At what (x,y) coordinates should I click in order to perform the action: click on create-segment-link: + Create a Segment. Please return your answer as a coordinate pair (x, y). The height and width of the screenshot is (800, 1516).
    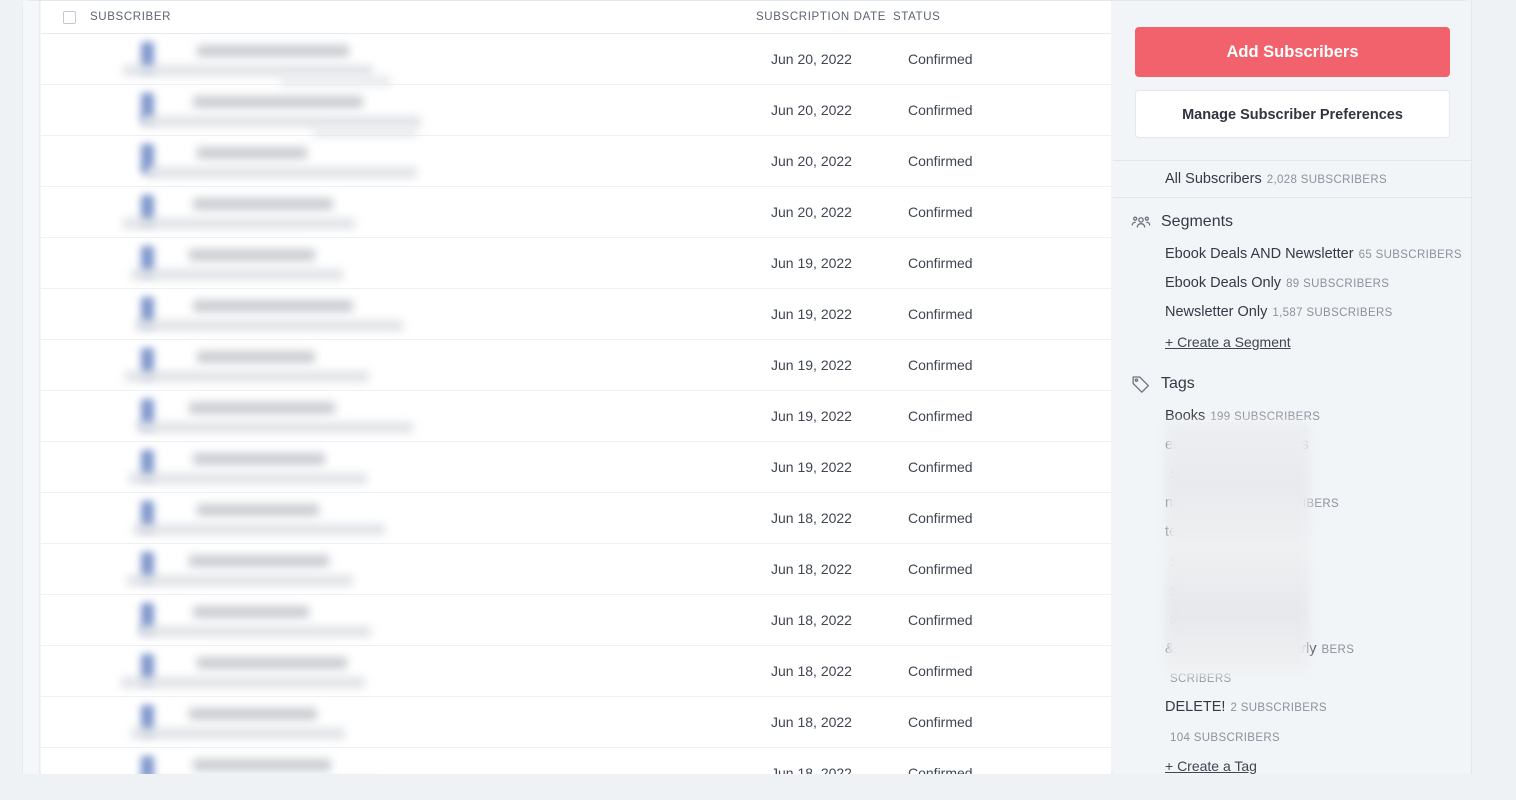
    Looking at the image, I should click on (1228, 342).